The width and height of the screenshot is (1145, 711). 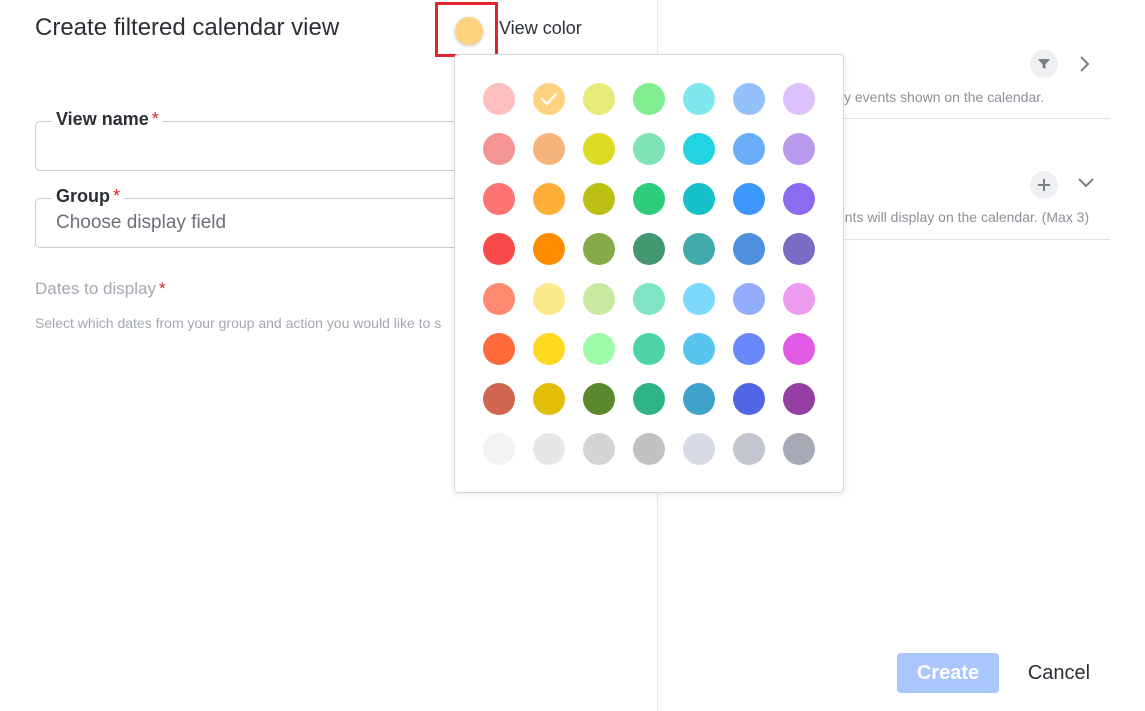 What do you see at coordinates (107, 119) in the screenshot?
I see `view-name-label: View name *` at bounding box center [107, 119].